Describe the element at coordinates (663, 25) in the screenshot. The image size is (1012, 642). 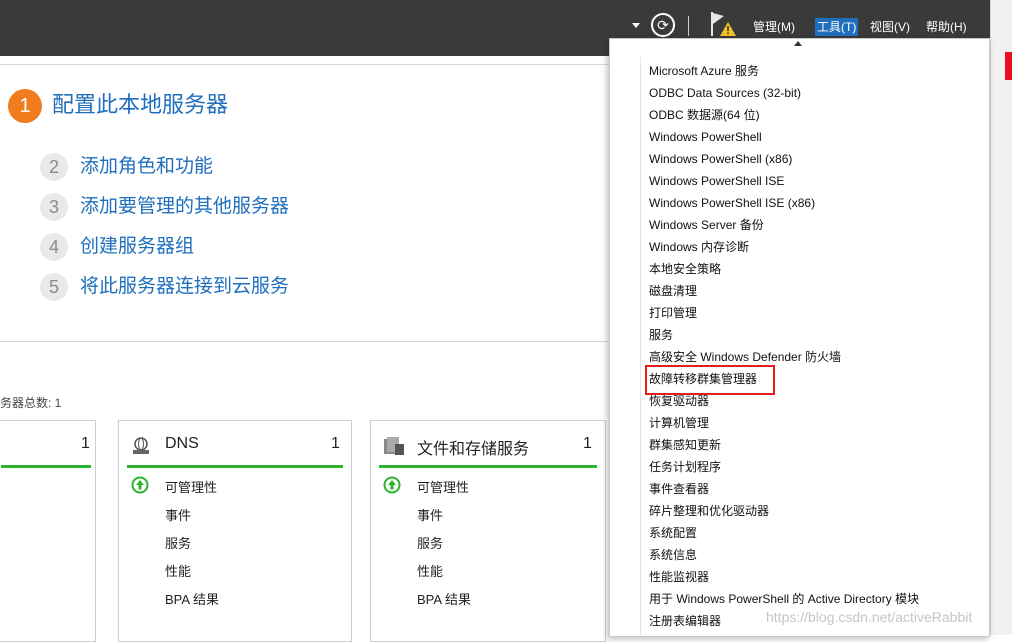
I see `refresh-icon: ⟳` at that location.